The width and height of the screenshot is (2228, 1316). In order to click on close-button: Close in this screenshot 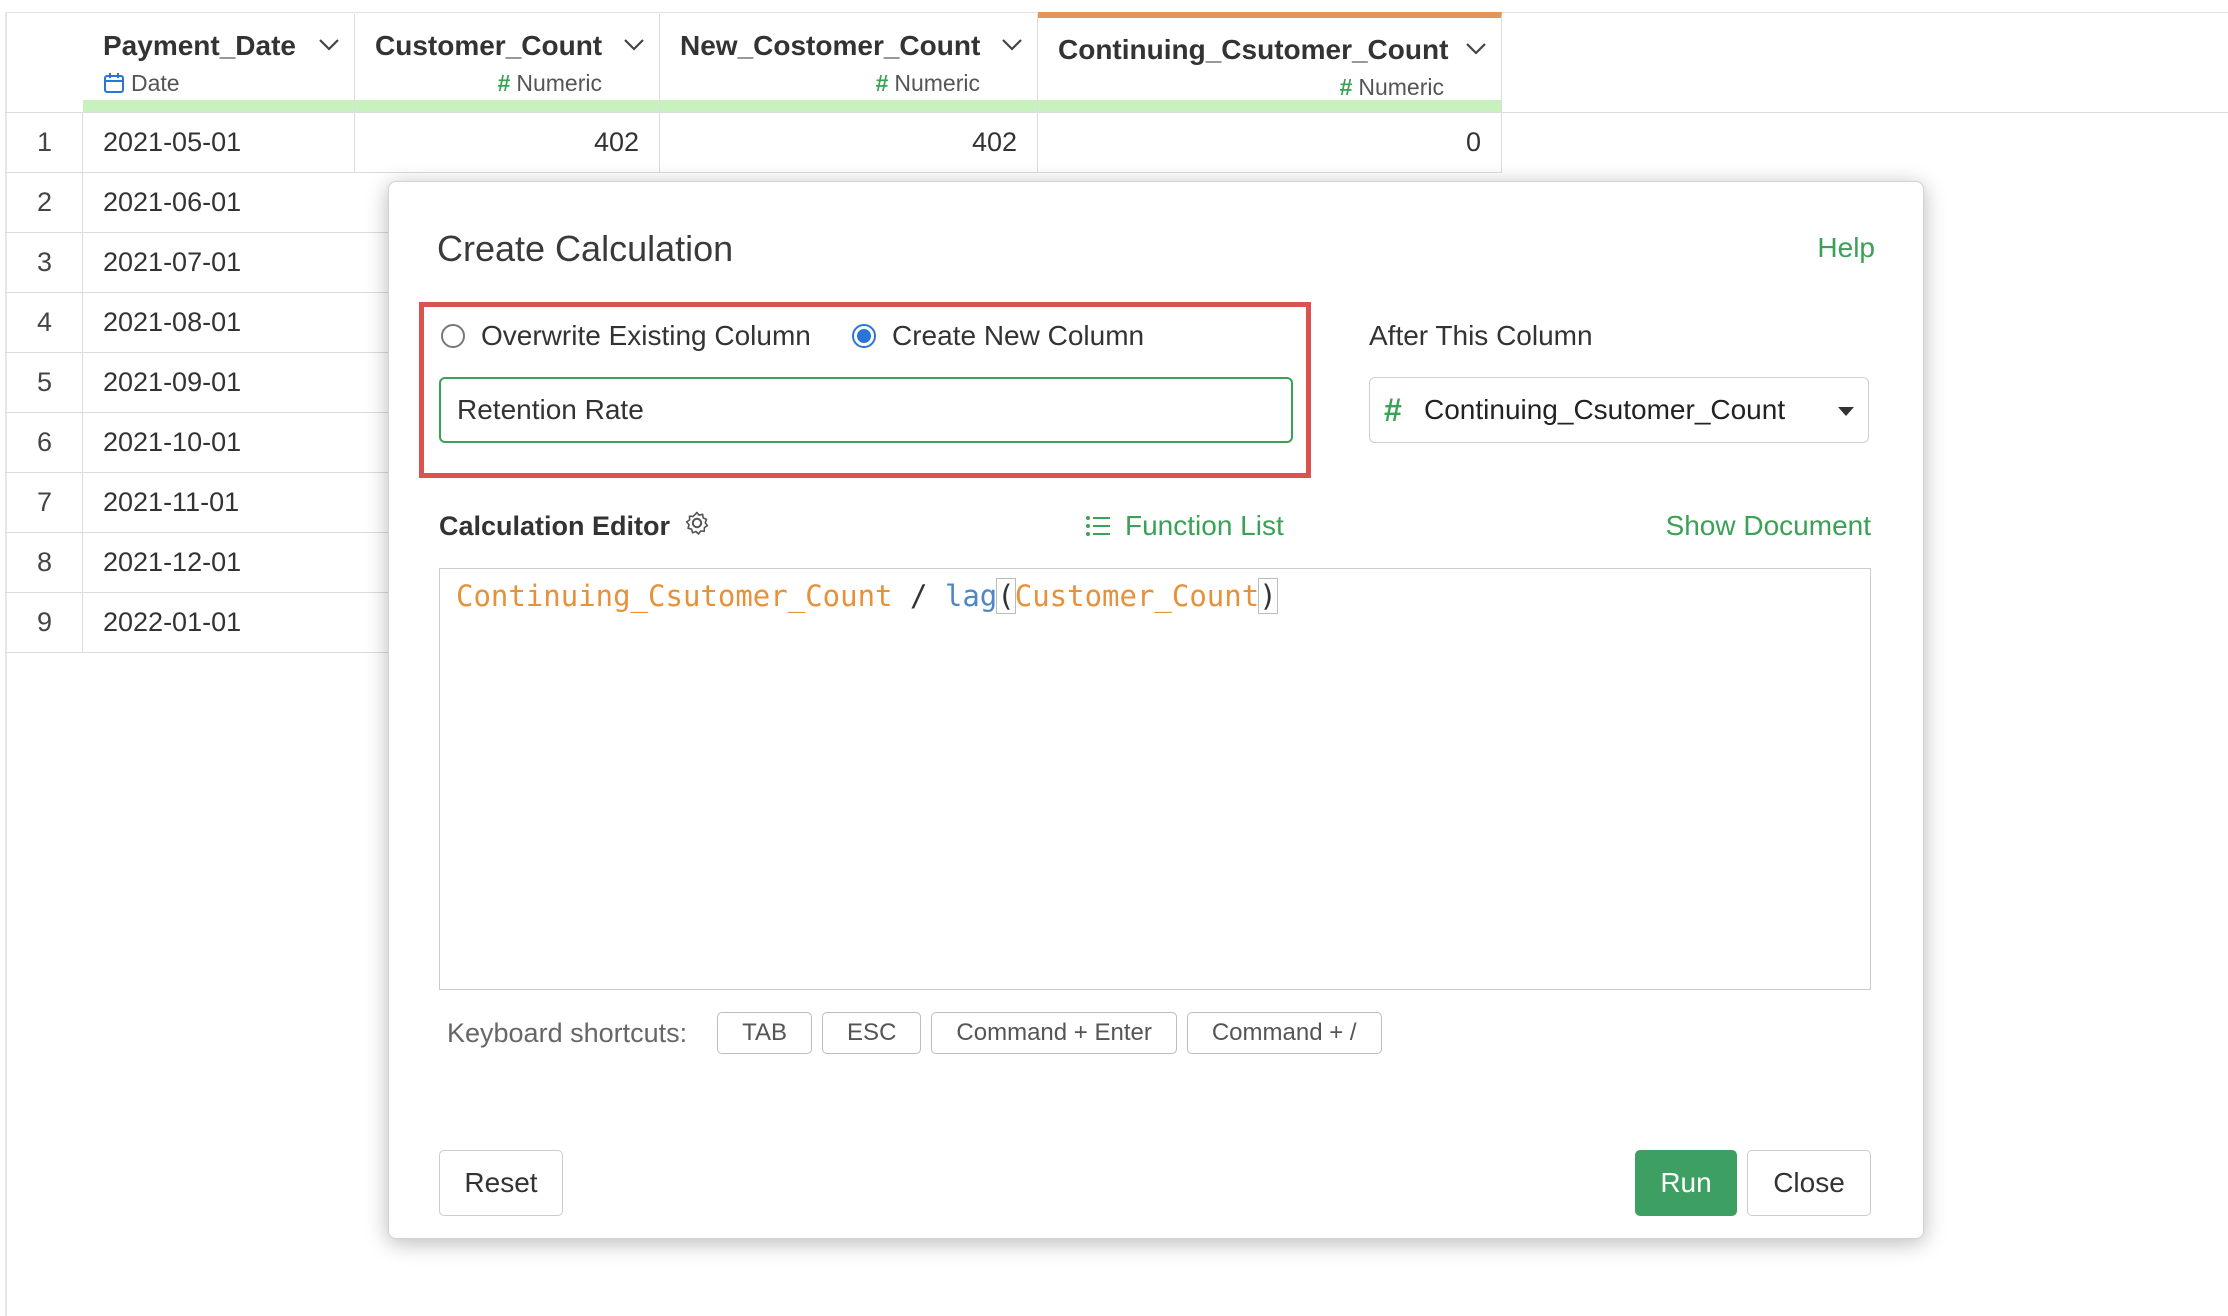, I will do `click(1809, 1183)`.